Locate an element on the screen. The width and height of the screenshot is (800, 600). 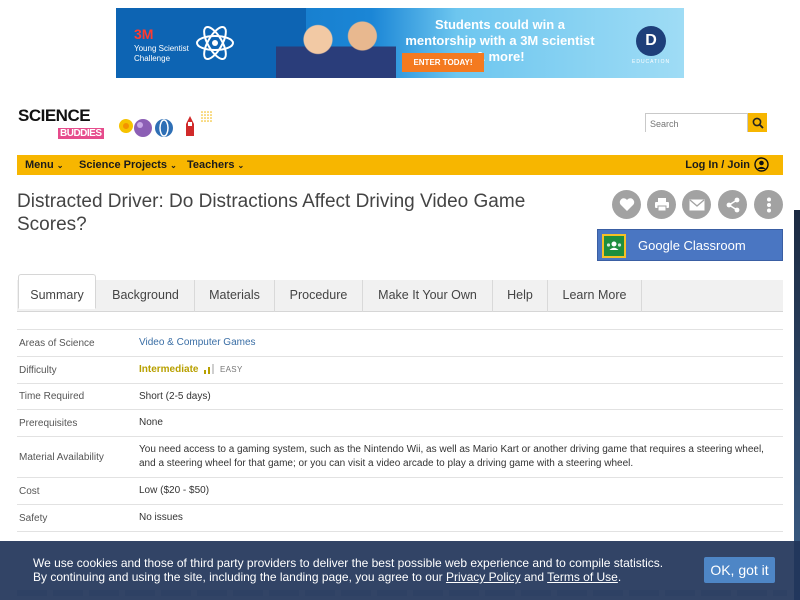
safety-value: No issues is located at coordinates (460, 518).